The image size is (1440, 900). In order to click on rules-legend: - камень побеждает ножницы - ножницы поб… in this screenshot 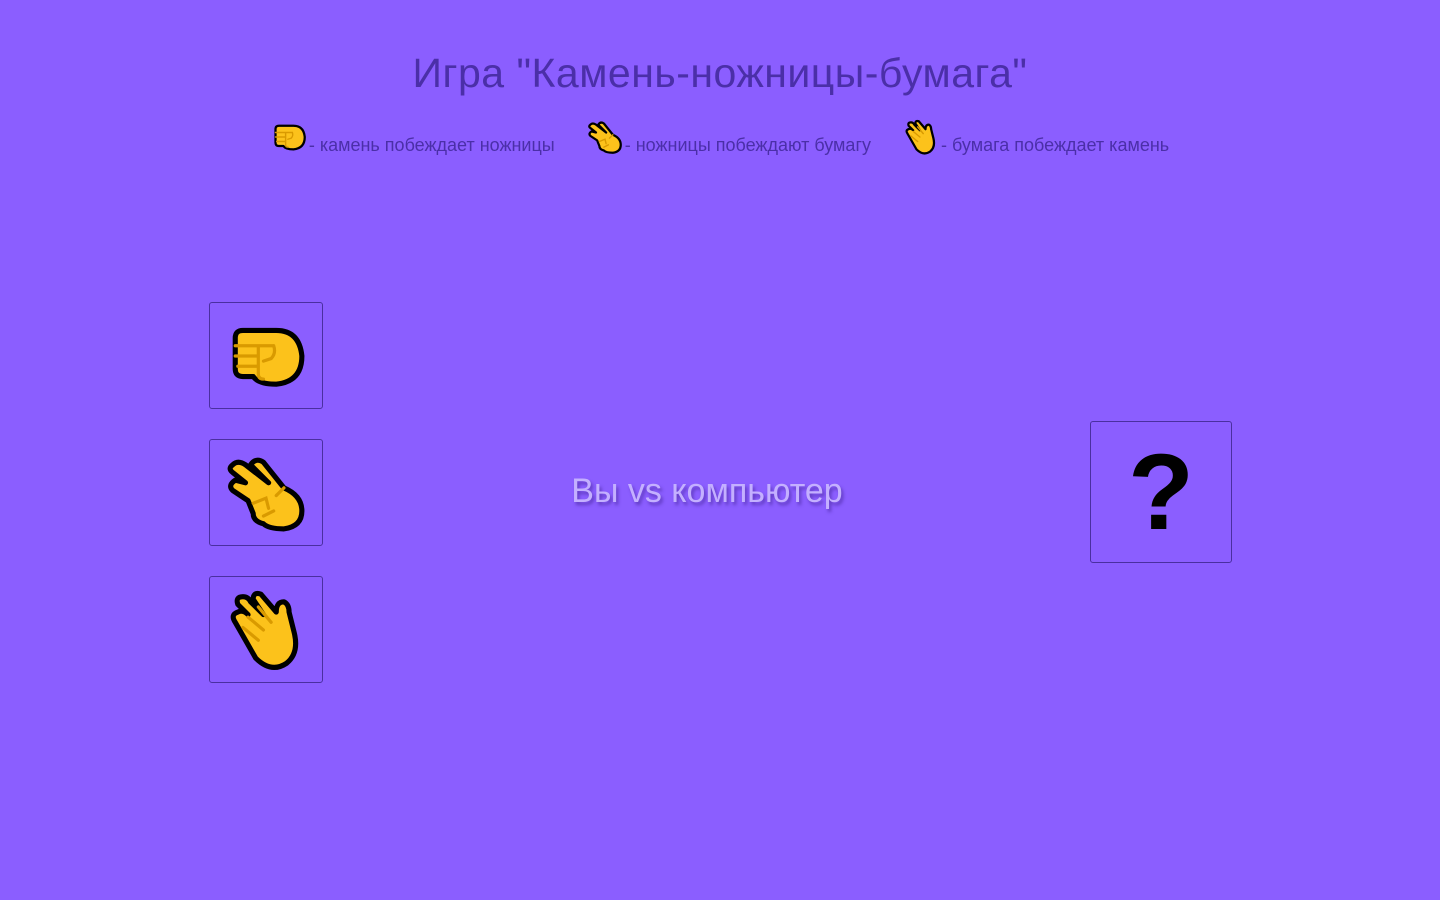, I will do `click(720, 137)`.